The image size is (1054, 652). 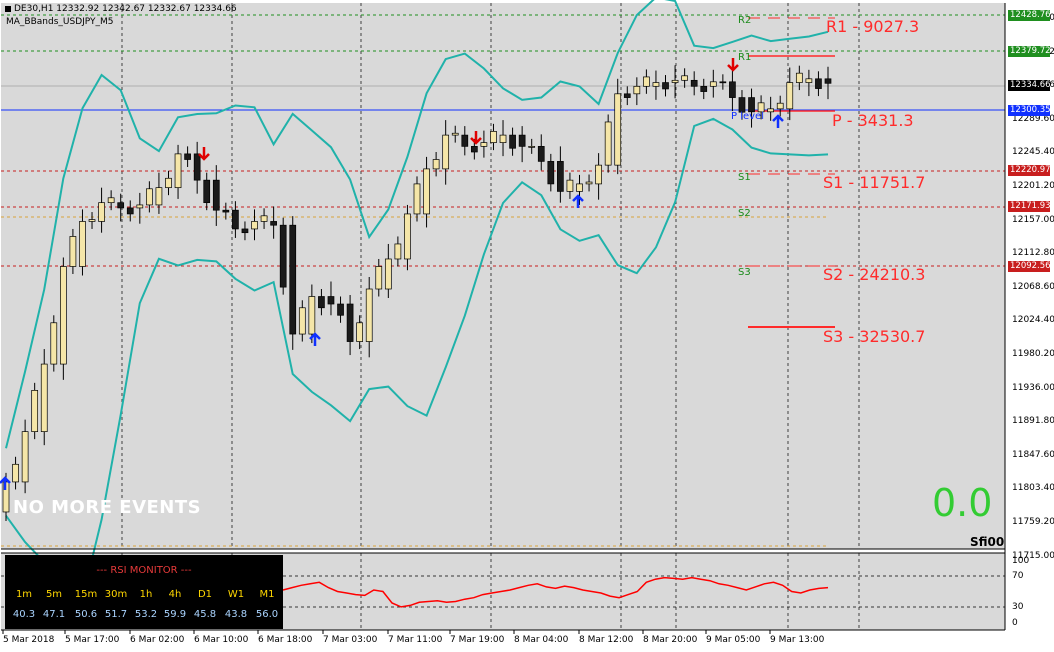 I want to click on r1-tag: R1, so click(x=745, y=57).